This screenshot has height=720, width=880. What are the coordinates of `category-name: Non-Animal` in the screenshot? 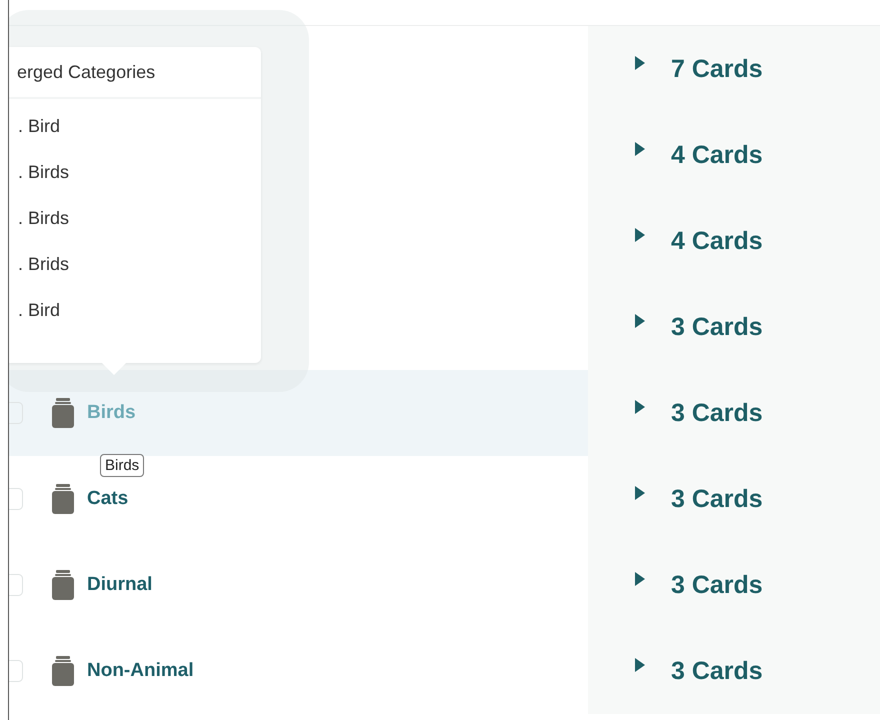 It's located at (140, 671).